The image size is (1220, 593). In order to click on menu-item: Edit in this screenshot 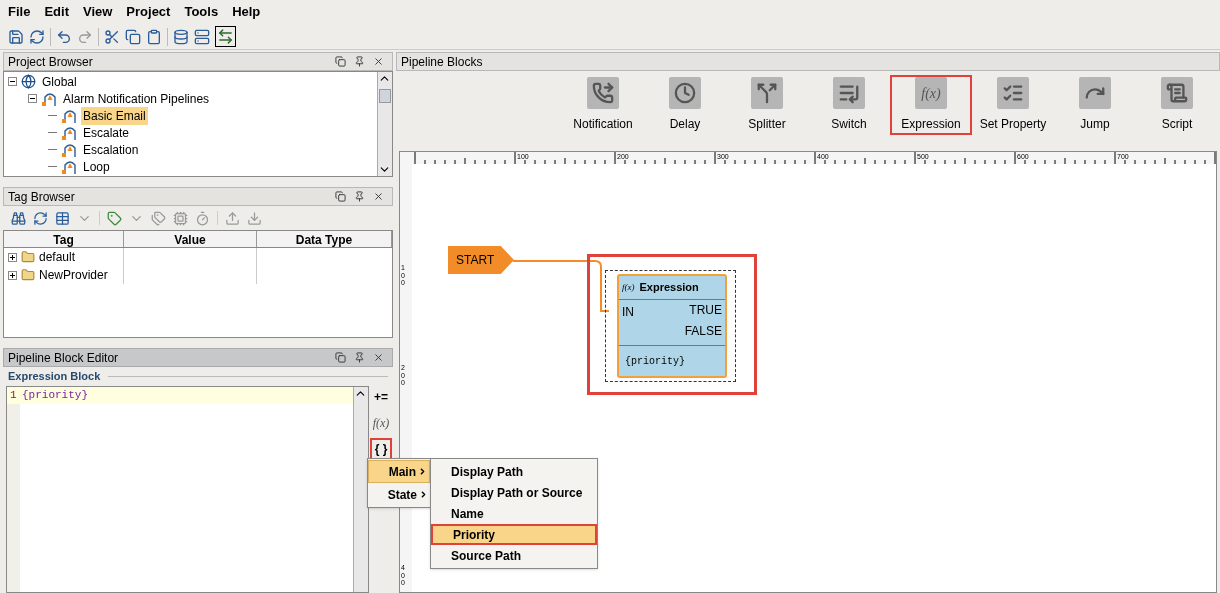, I will do `click(56, 12)`.